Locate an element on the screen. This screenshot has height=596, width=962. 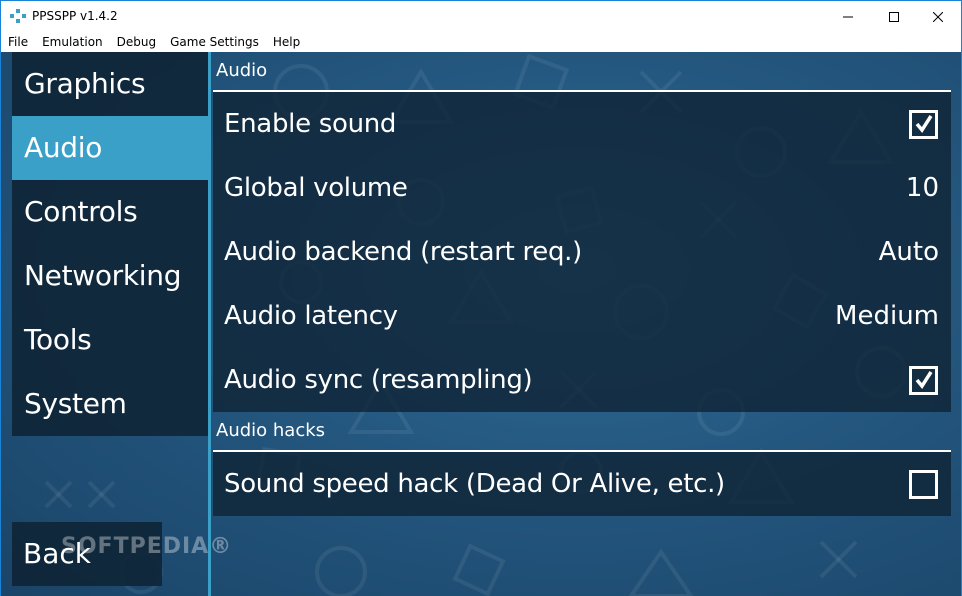
setting-sound-speed-hack: Sound speed hack (Dead Or Alive, etc.) is located at coordinates (582, 484).